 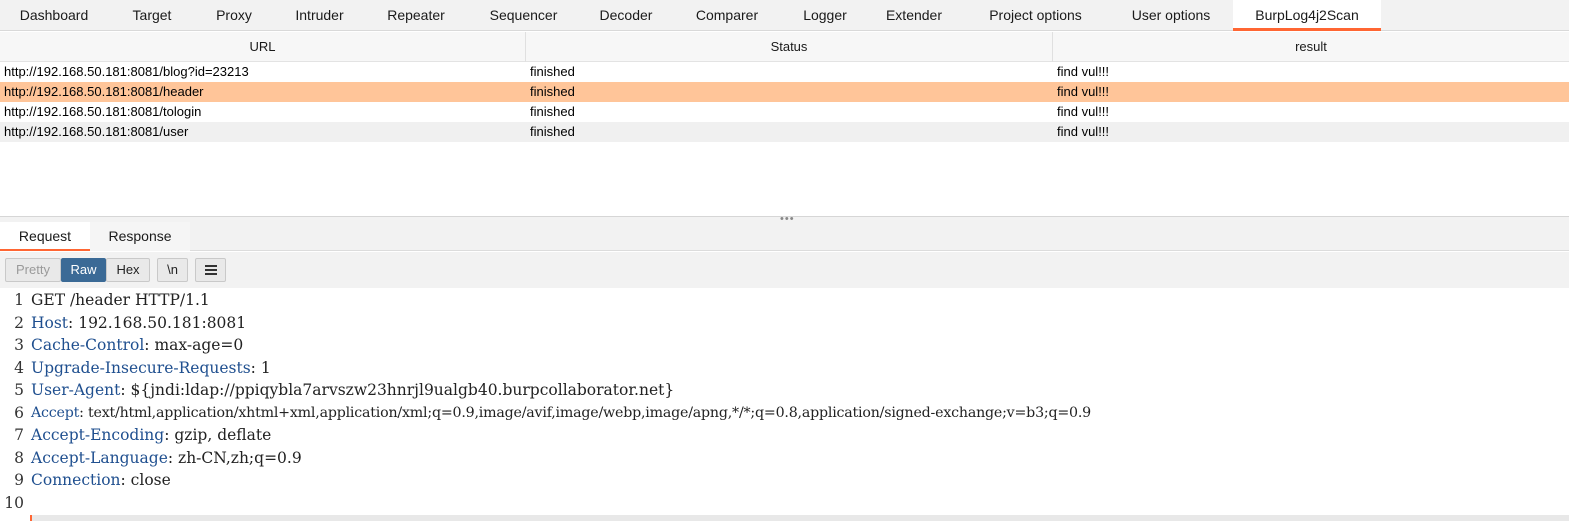 What do you see at coordinates (319, 15) in the screenshot?
I see `tab-intruder: Intruder` at bounding box center [319, 15].